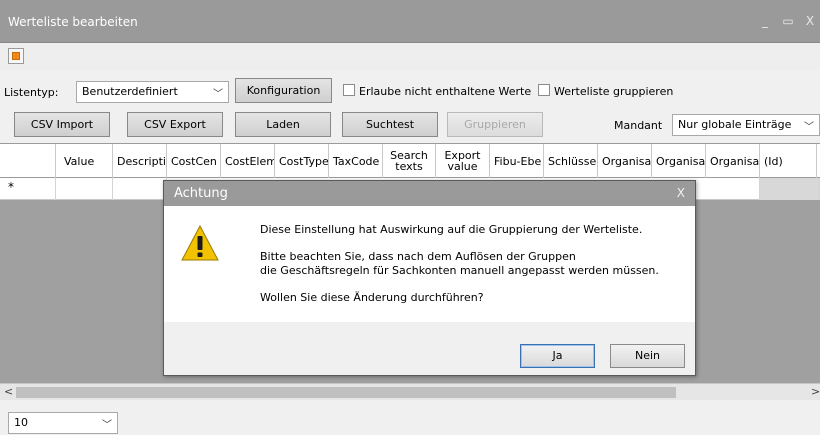 Image resolution: width=820 pixels, height=435 pixels. Describe the element at coordinates (544, 90) in the screenshot. I see `werteliste-gruppieren-checkbox` at that location.